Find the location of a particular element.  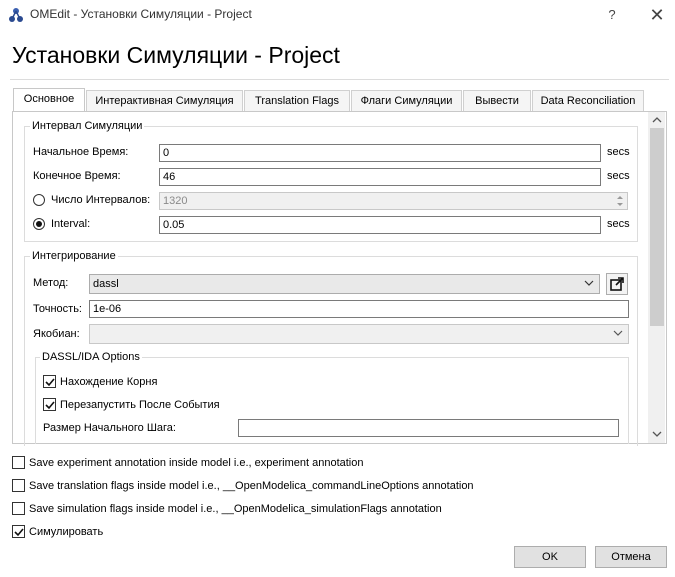

spin-arrows-icon is located at coordinates (620, 201).